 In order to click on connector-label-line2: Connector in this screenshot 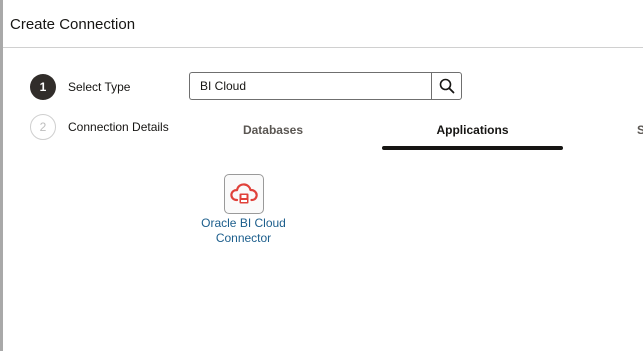, I will do `click(243, 238)`.